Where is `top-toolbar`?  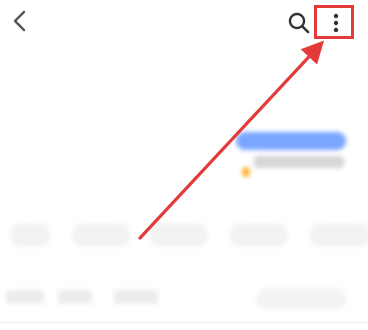 top-toolbar is located at coordinates (184, 23).